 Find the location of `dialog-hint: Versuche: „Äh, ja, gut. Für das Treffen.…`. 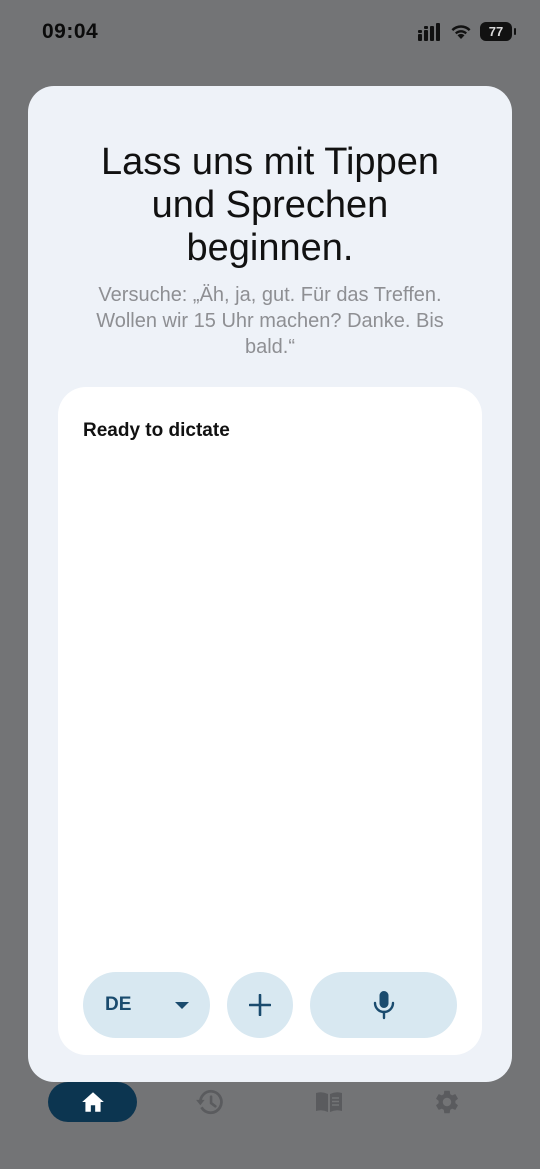

dialog-hint: Versuche: „Äh, ja, gut. Für das Treffen.… is located at coordinates (270, 321).